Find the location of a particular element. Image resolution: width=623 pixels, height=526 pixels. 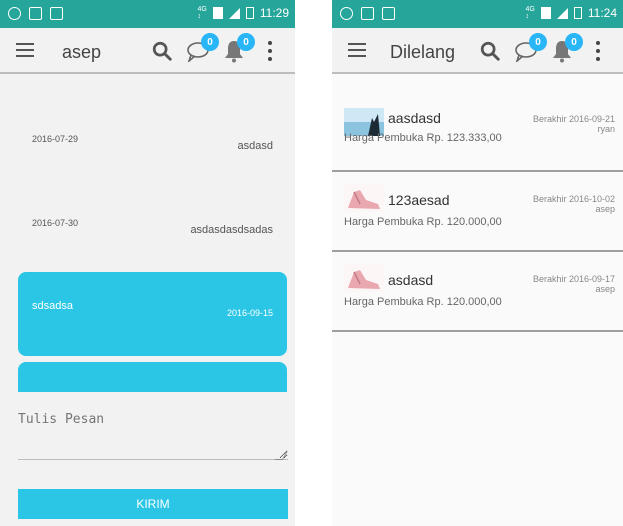

message-item: 2016-07-29 asdasd is located at coordinates (152, 146).